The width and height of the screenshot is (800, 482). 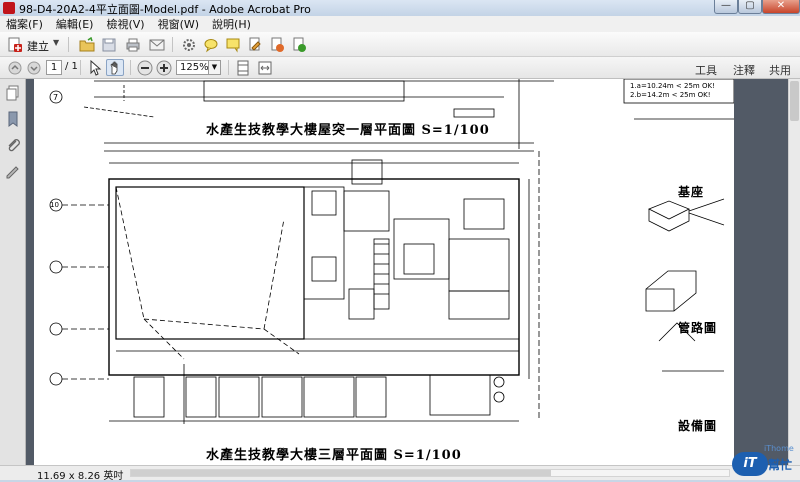 What do you see at coordinates (87, 44) in the screenshot?
I see `open-folder-icon` at bounding box center [87, 44].